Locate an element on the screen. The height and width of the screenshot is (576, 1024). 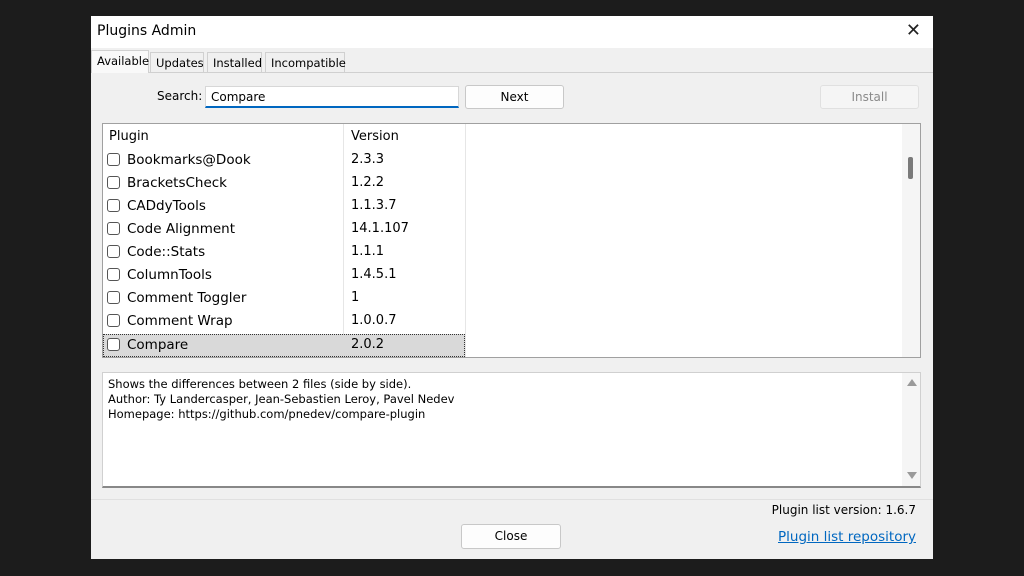
title-bar: Plugins Admin ✕ is located at coordinates (512, 32).